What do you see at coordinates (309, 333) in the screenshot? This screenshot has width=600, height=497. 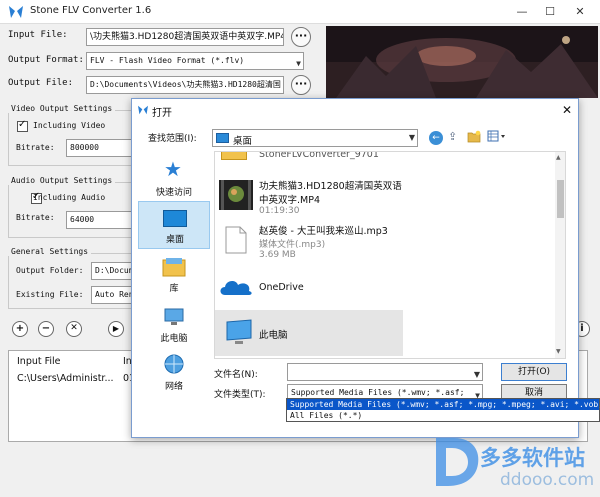 I see `list-item-selected: 此电脑` at bounding box center [309, 333].